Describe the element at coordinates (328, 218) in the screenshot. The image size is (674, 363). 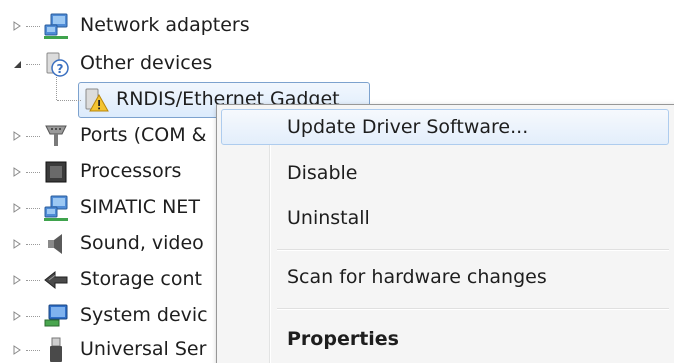
I see `menu-item-label: Uninstall` at that location.